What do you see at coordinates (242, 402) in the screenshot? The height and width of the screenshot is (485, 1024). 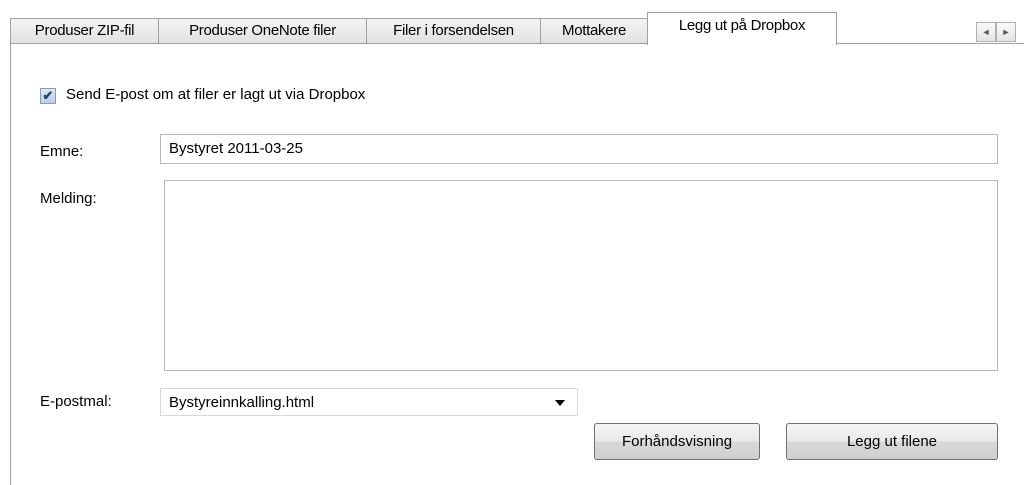 I see `template-selected-value: Bystyreinnkalling.html` at bounding box center [242, 402].